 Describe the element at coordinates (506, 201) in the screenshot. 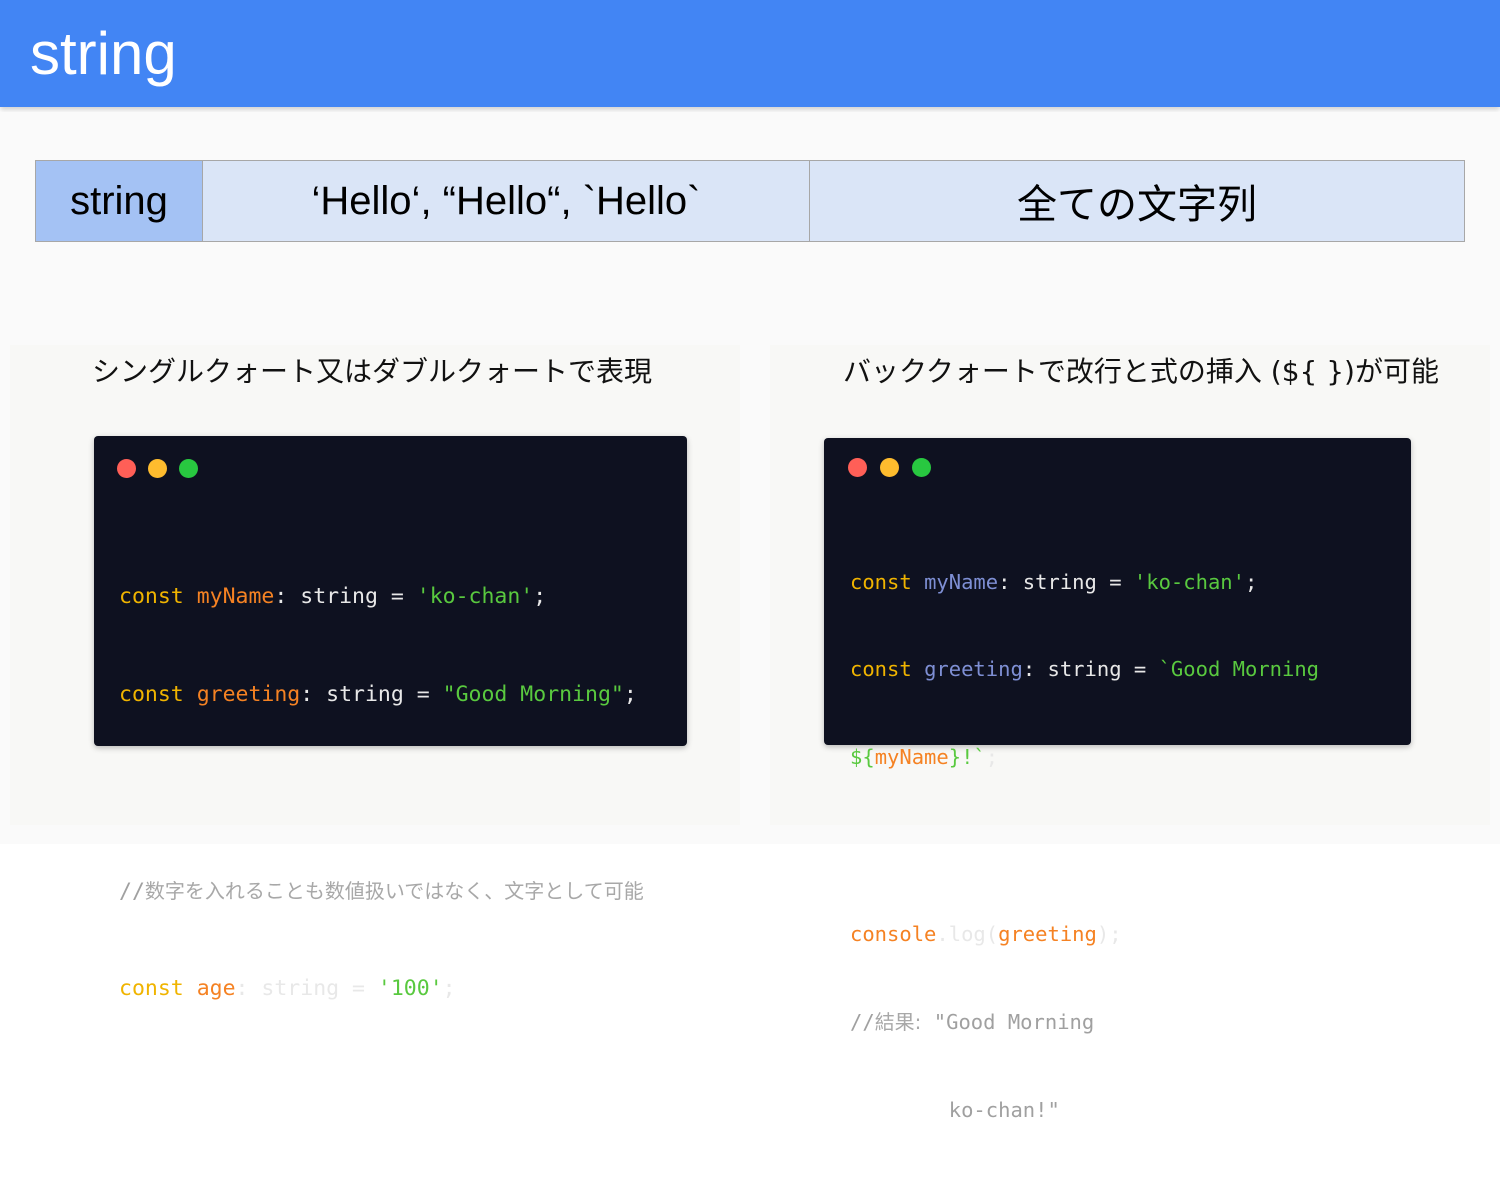

I see `examples-cell: ‘Hello‘, “Hello“, `Hello`` at that location.